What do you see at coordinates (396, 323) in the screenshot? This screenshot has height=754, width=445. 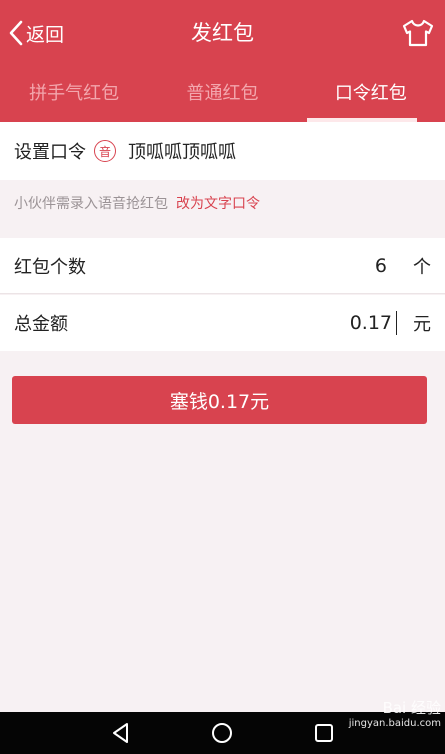 I see `text-caret` at bounding box center [396, 323].